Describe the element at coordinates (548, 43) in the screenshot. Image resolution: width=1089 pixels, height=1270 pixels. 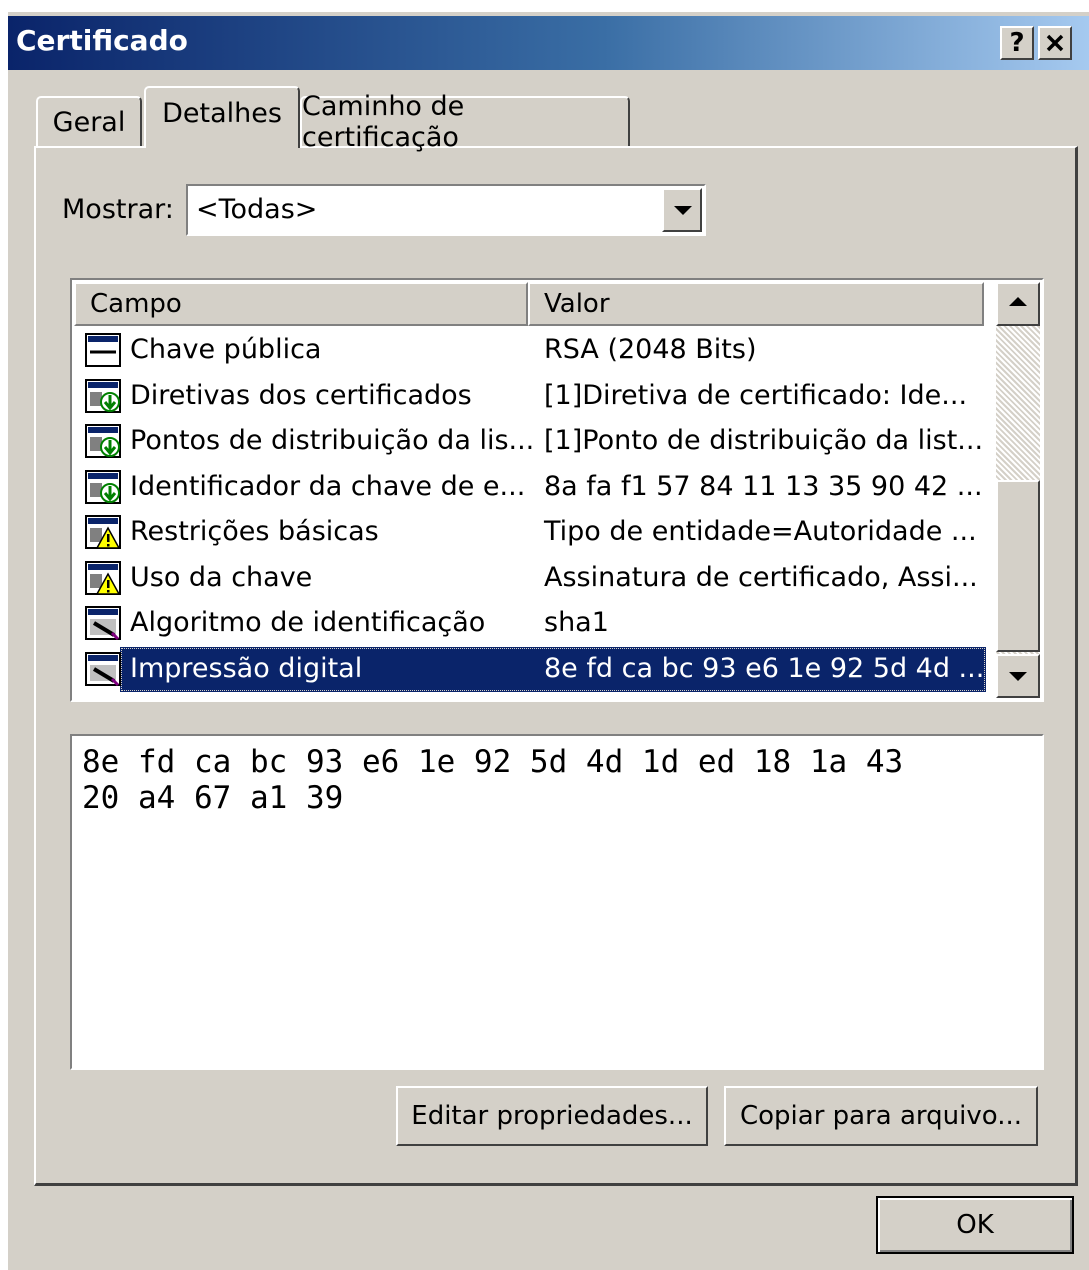
I see `title-bar: Certificado ?` at that location.